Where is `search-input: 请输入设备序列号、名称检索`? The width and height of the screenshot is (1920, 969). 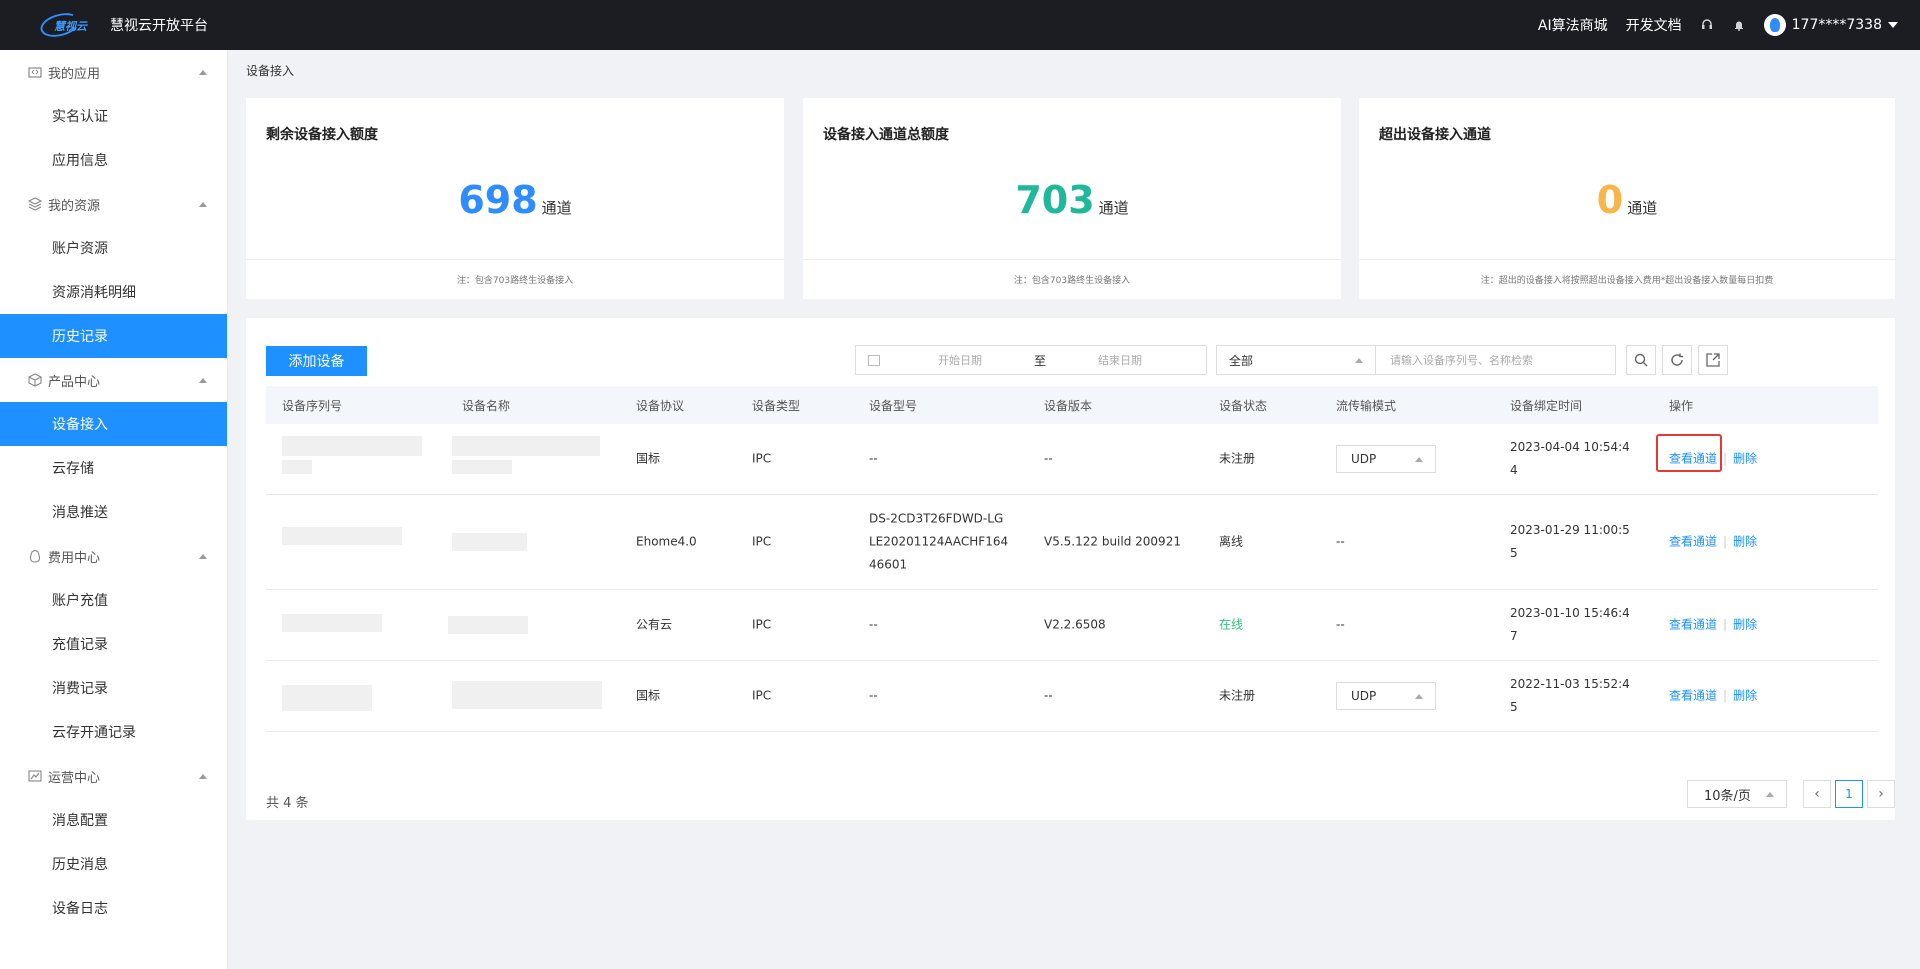 search-input: 请输入设备序列号、名称检索 is located at coordinates (1496, 360).